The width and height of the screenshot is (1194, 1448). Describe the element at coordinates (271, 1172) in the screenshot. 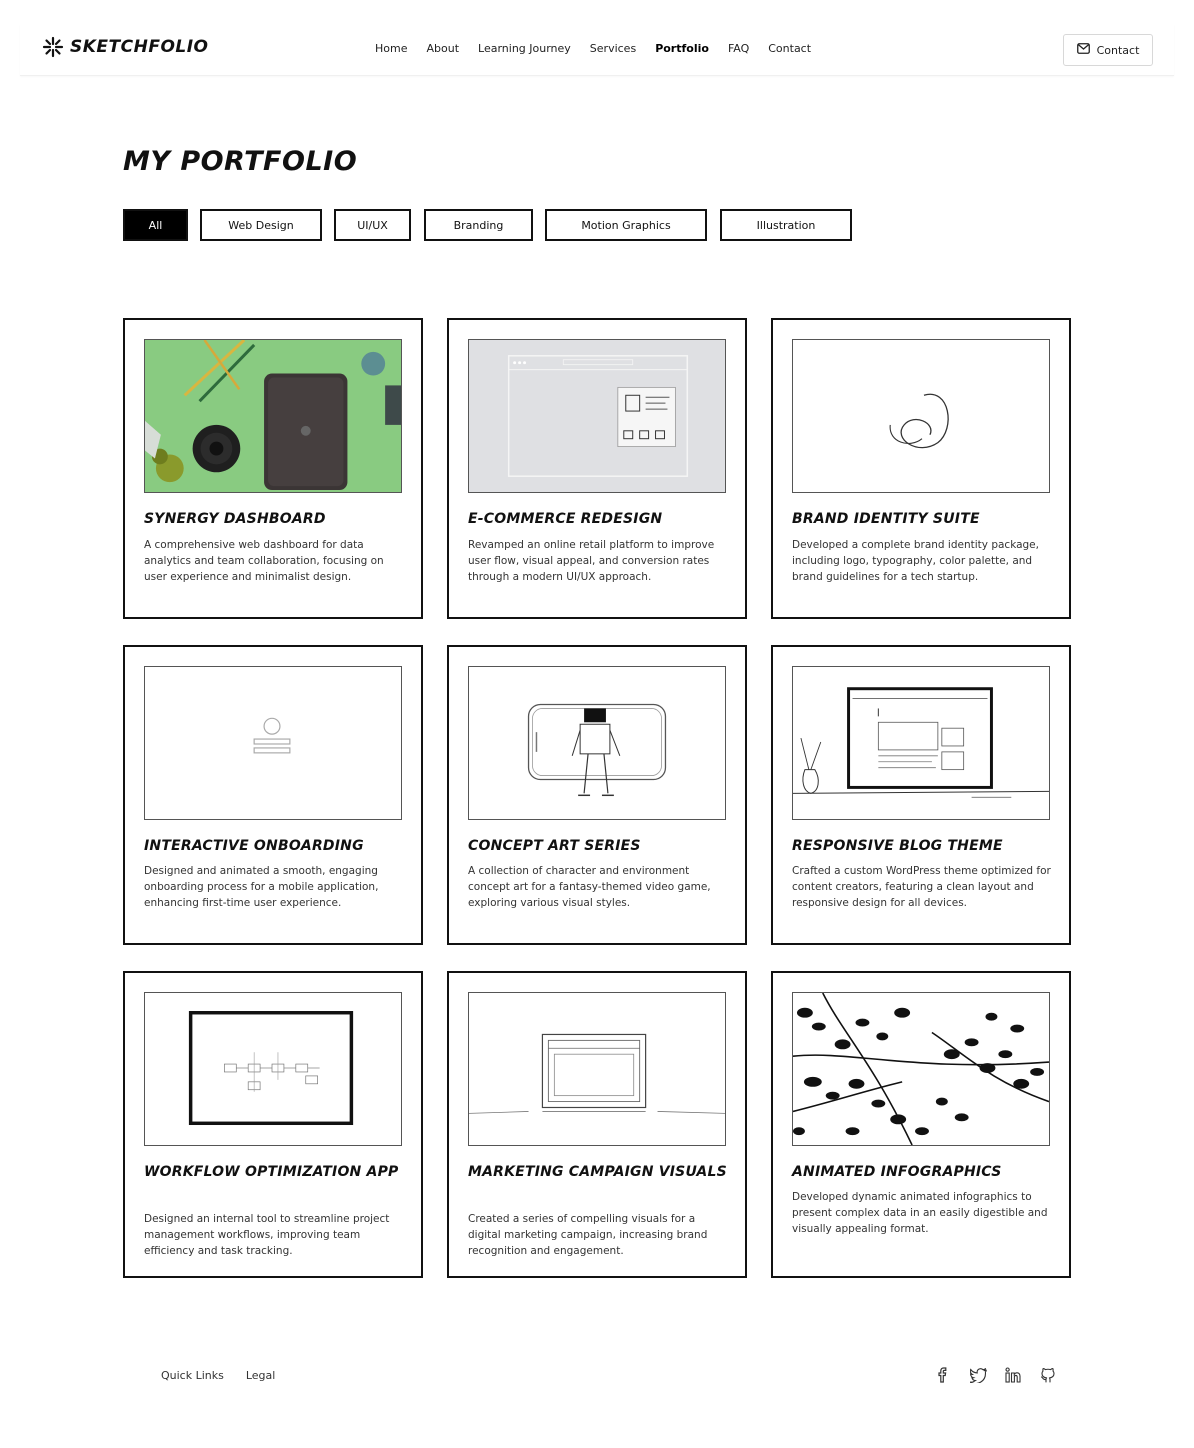

I see `project-title: Workflow Optimization App` at that location.